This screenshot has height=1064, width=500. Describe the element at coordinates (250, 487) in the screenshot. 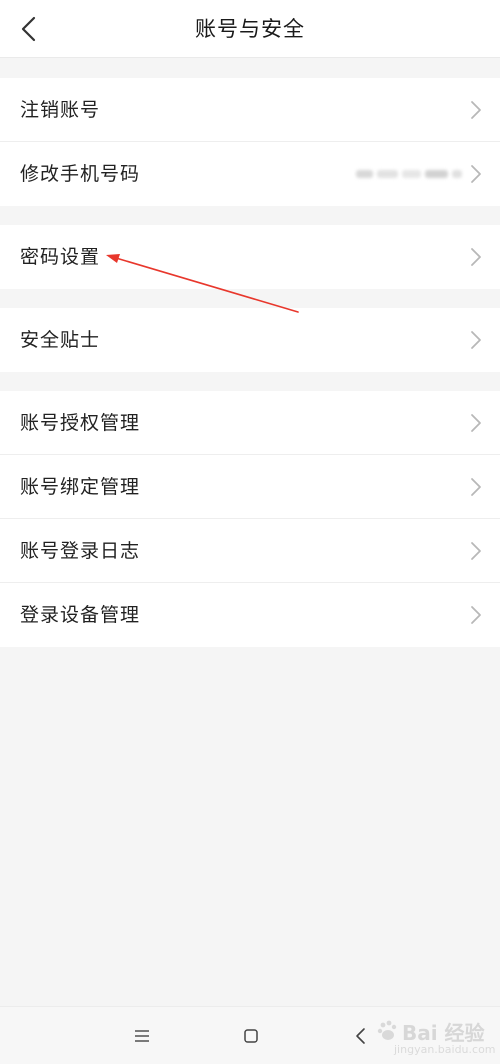

I see `row-account-binding: 账号绑定管理` at that location.